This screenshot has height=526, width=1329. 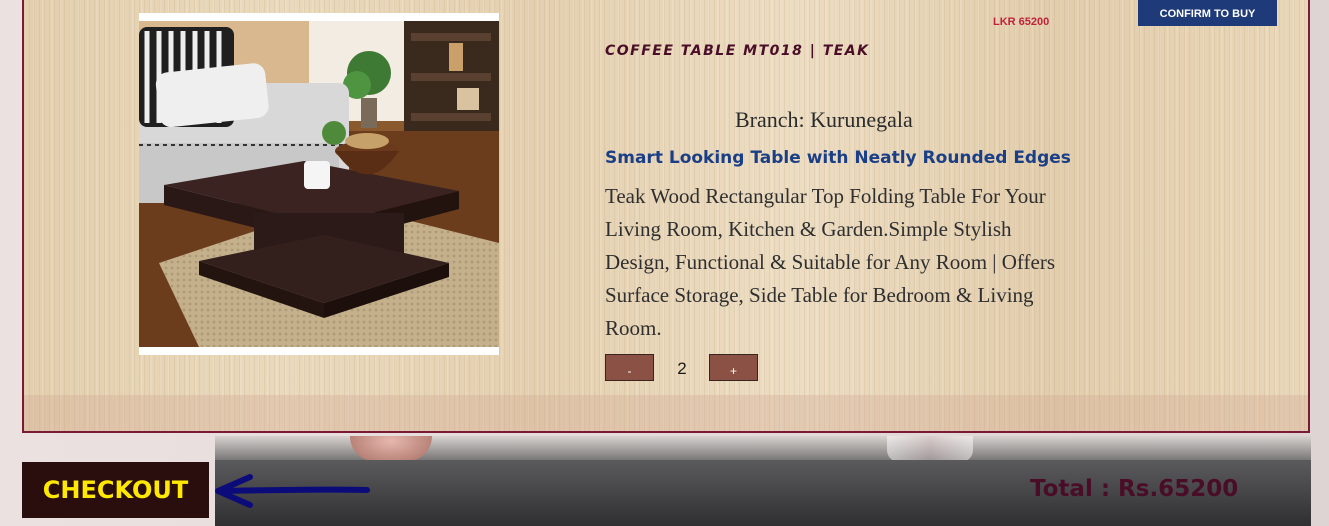 What do you see at coordinates (682, 368) in the screenshot?
I see `quantity-value: 2` at bounding box center [682, 368].